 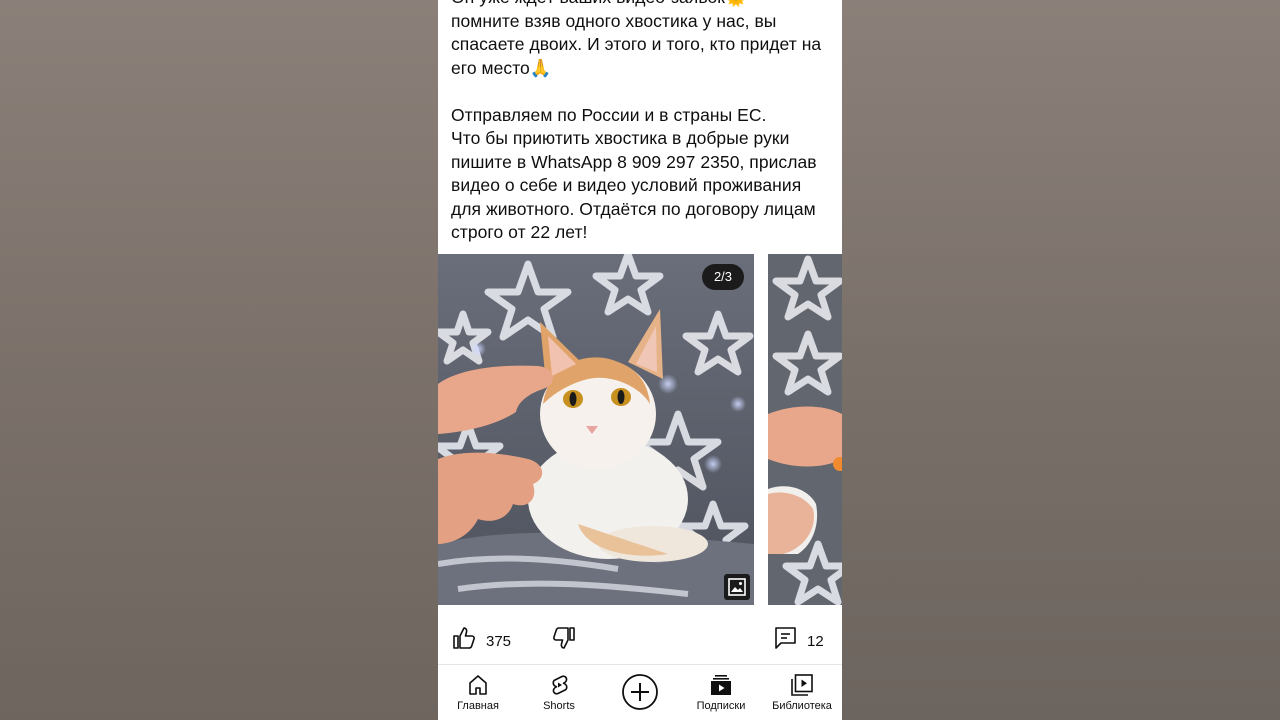 What do you see at coordinates (640, 640) in the screenshot?
I see `post-actions-bar: 375 12` at bounding box center [640, 640].